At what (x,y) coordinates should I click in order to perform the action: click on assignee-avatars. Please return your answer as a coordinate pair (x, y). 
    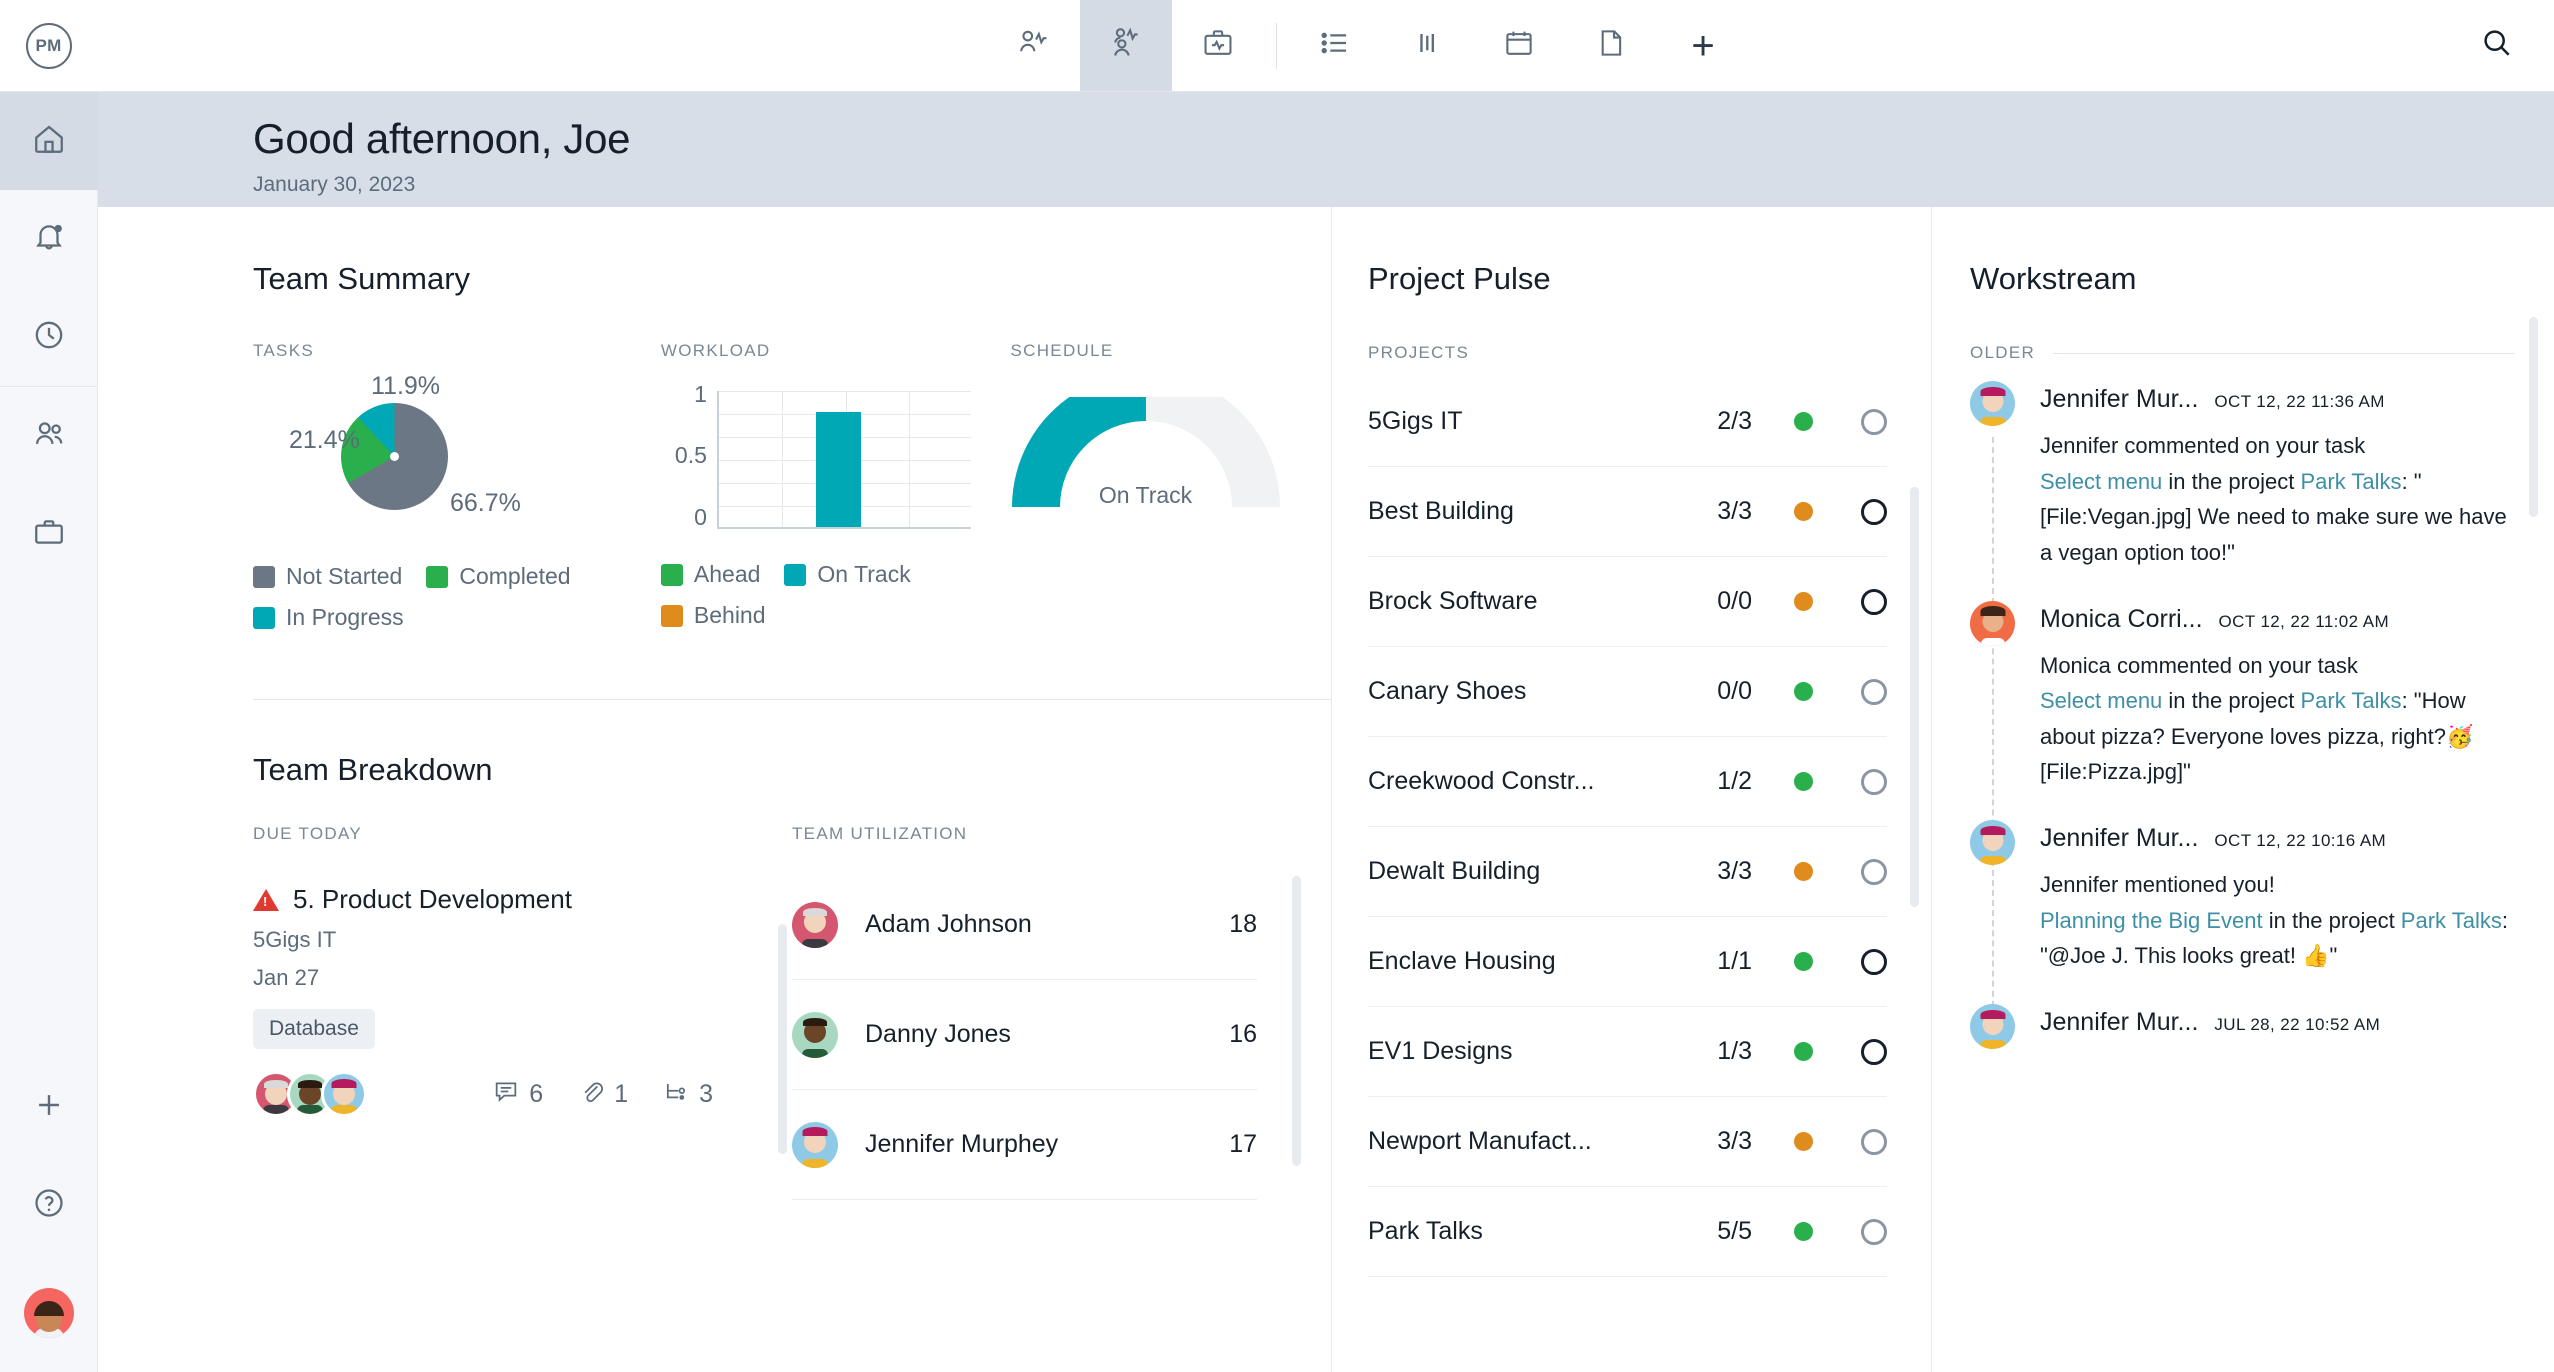
    Looking at the image, I should click on (310, 1094).